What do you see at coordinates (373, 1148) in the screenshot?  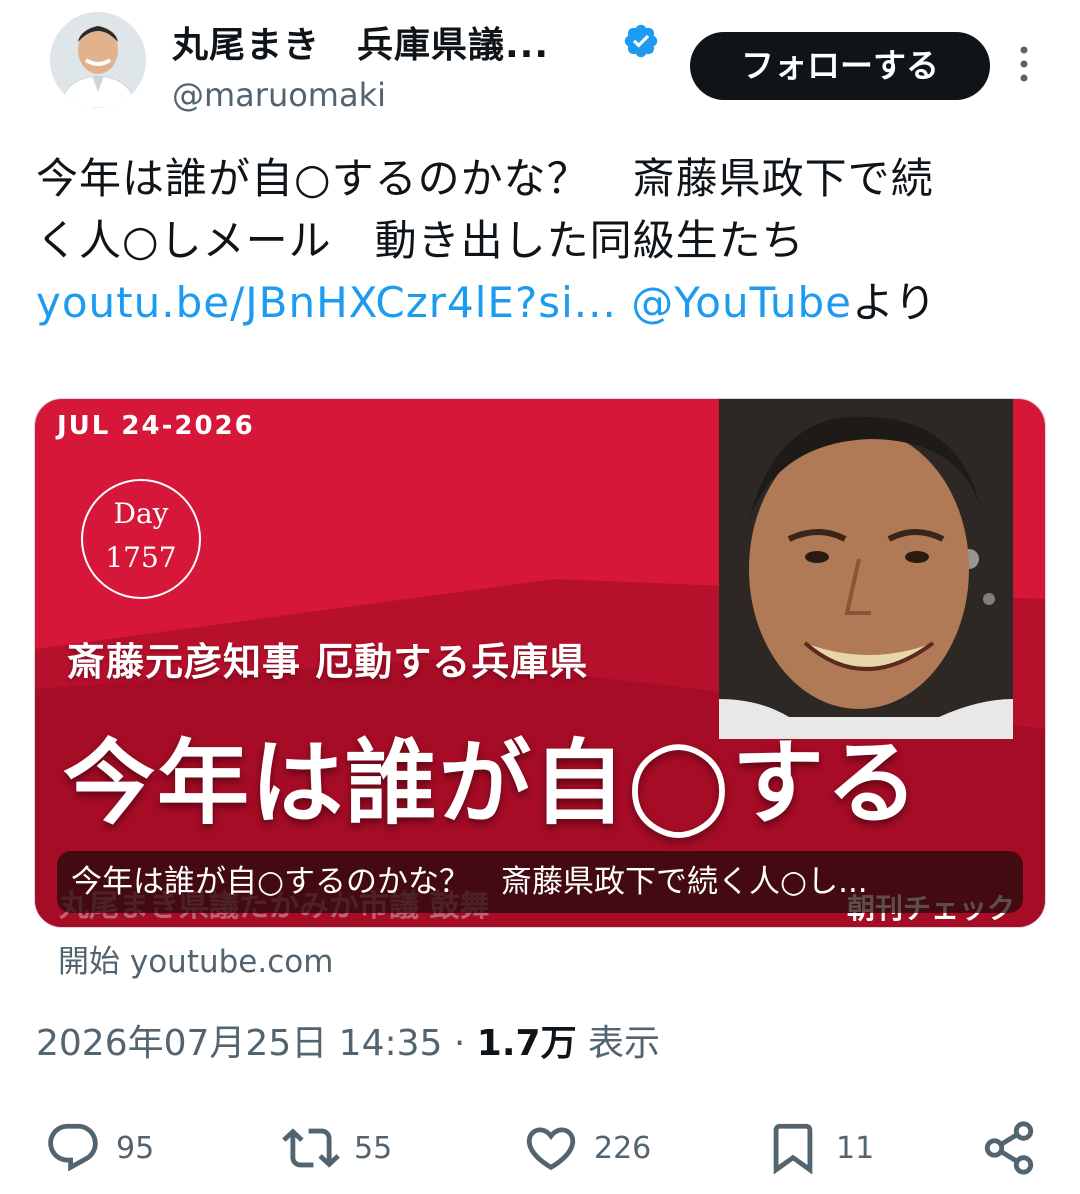 I see `repost-count: 55` at bounding box center [373, 1148].